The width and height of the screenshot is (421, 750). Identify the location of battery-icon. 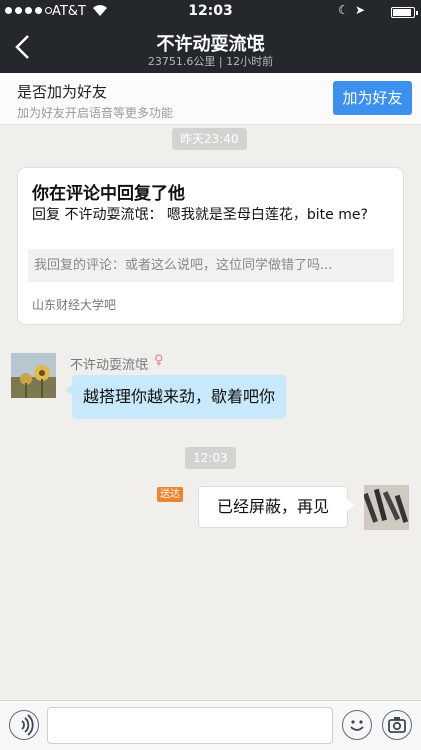
(404, 12).